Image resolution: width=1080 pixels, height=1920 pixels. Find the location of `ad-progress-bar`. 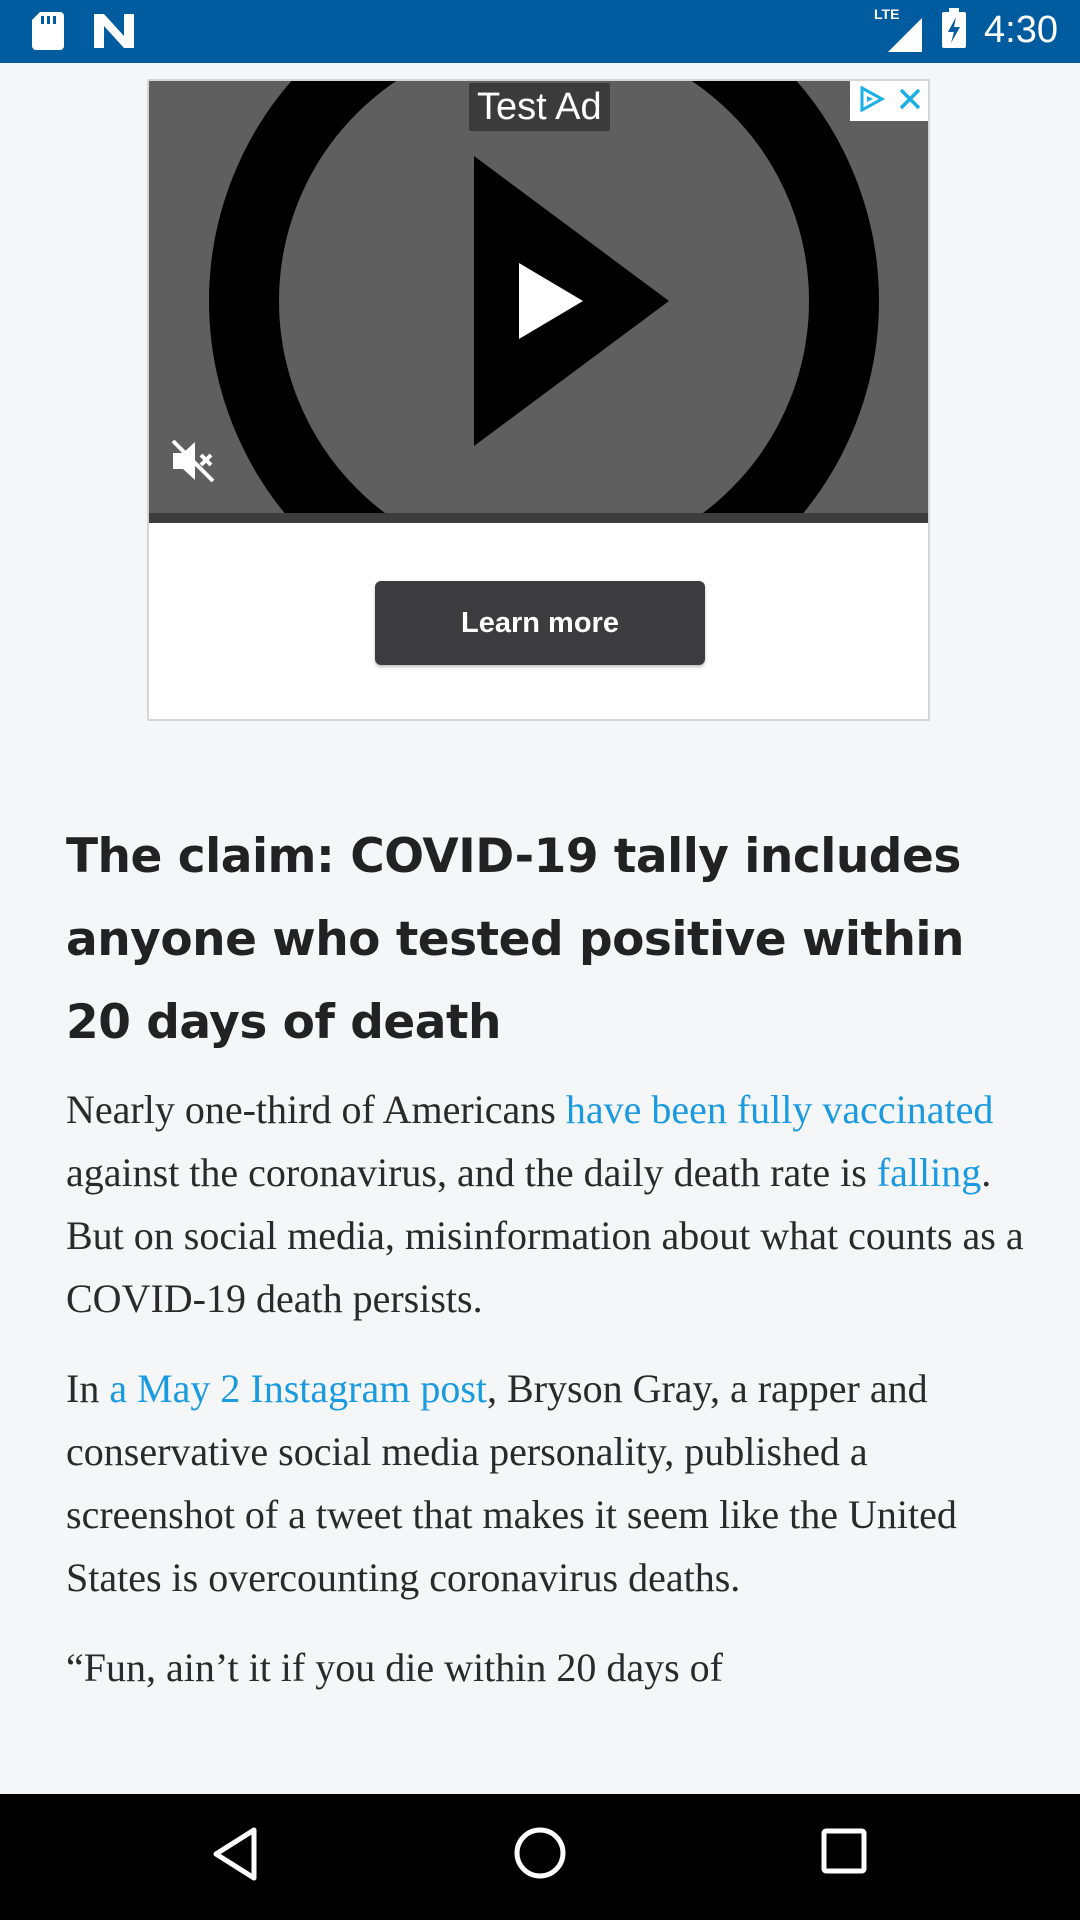

ad-progress-bar is located at coordinates (538, 518).